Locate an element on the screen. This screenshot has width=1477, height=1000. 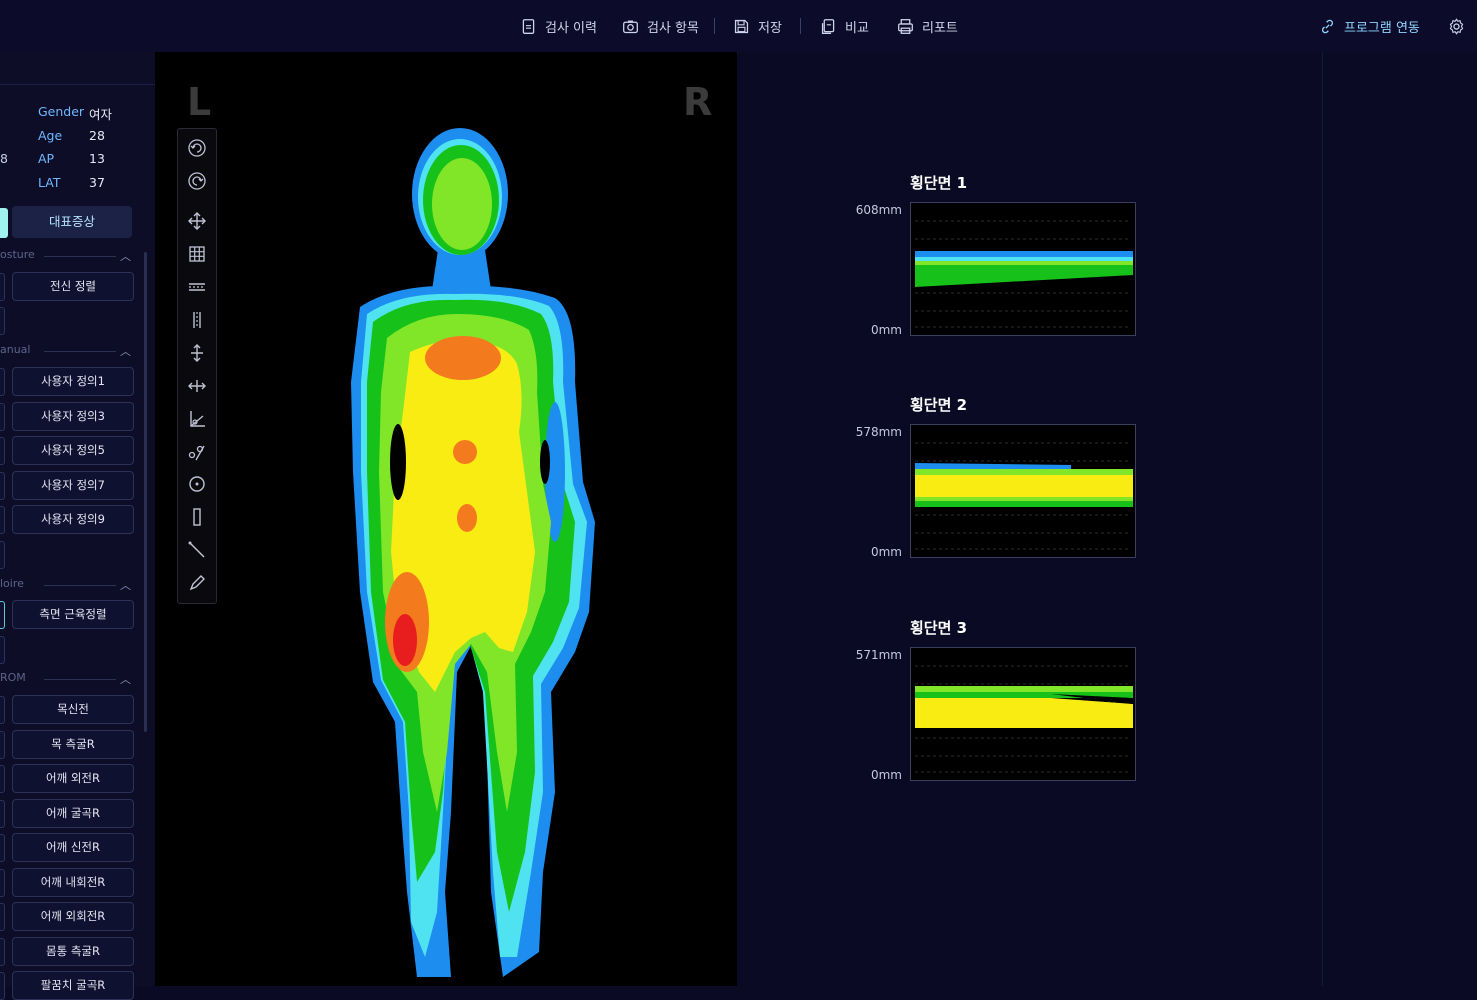
items-button: 검사 항목 is located at coordinates (660, 26).